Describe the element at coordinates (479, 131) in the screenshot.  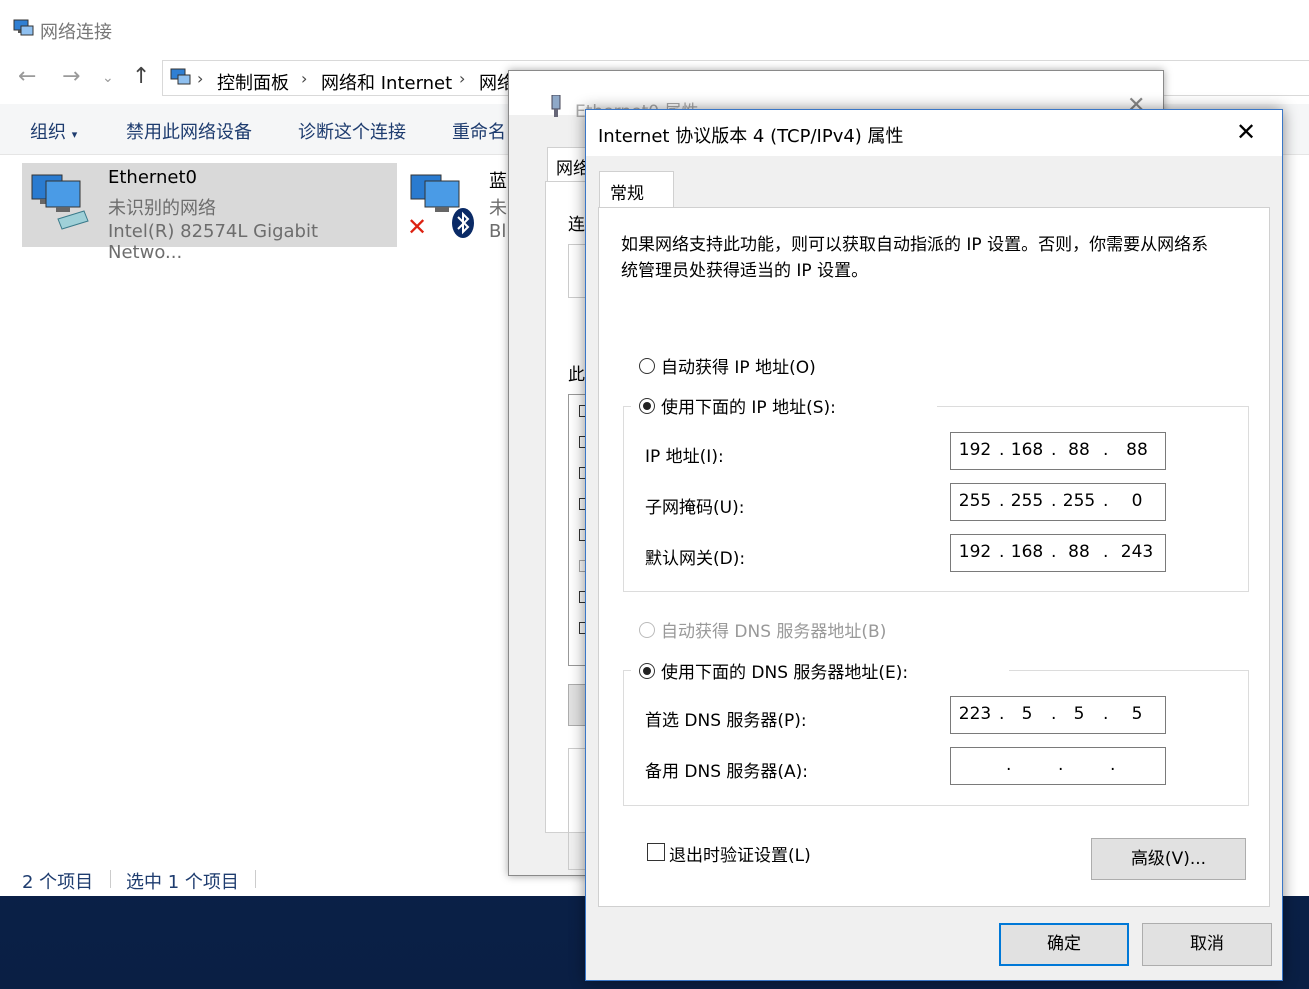
I see `rename-button: 重命名` at that location.